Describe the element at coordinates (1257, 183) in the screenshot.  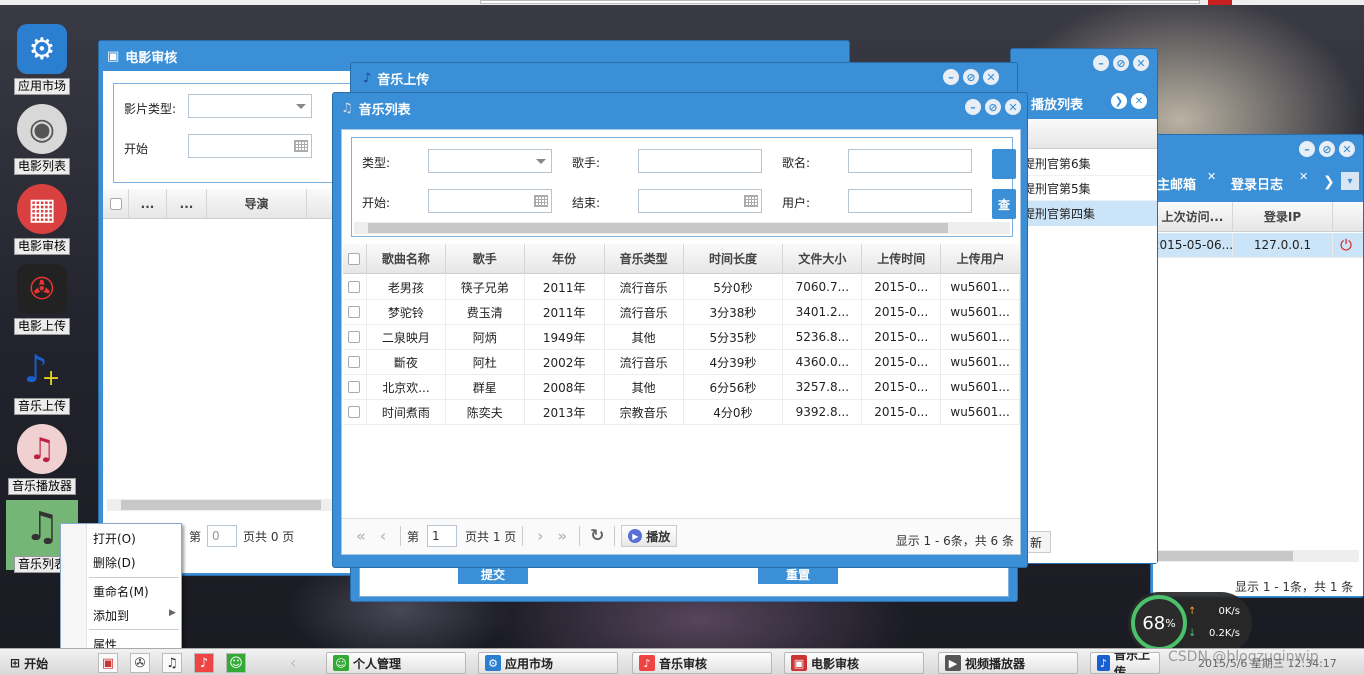
I see `tab-login-log: 登录日志` at that location.